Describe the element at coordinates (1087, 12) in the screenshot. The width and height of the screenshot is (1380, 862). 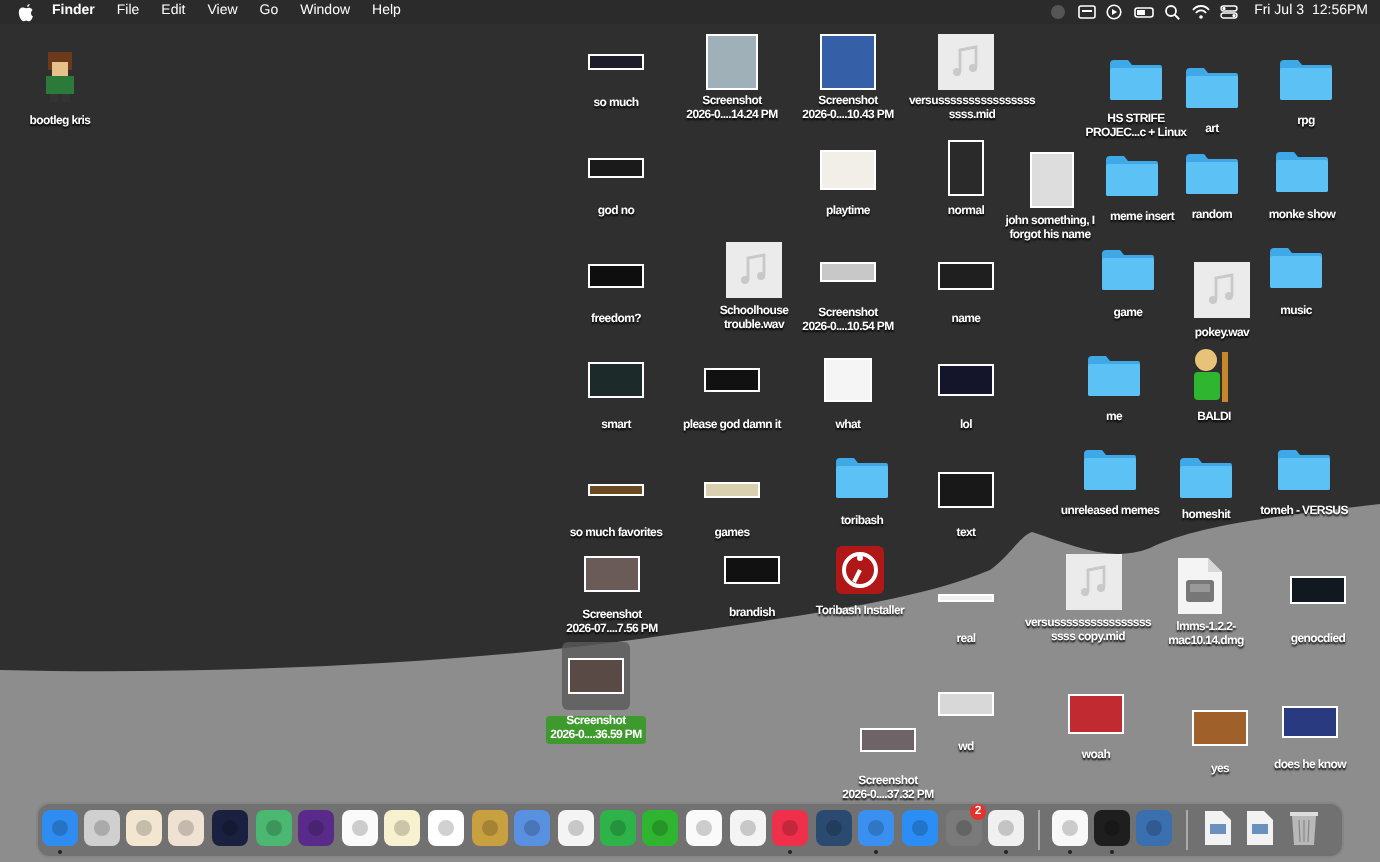
I see `keyboard-icon` at that location.